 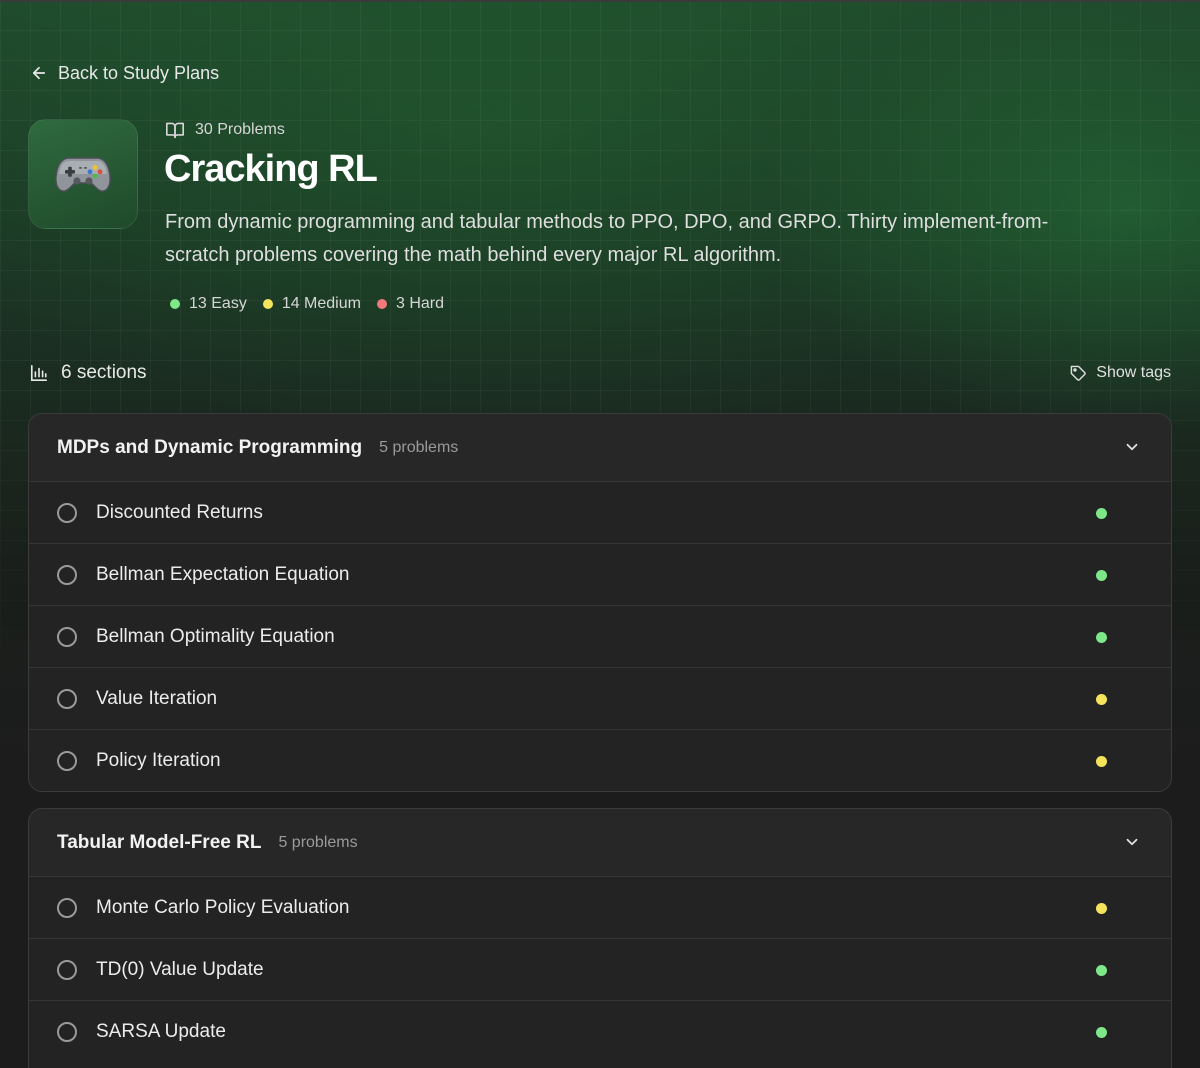 What do you see at coordinates (321, 303) in the screenshot?
I see `medium-count-label: 14 Medium` at bounding box center [321, 303].